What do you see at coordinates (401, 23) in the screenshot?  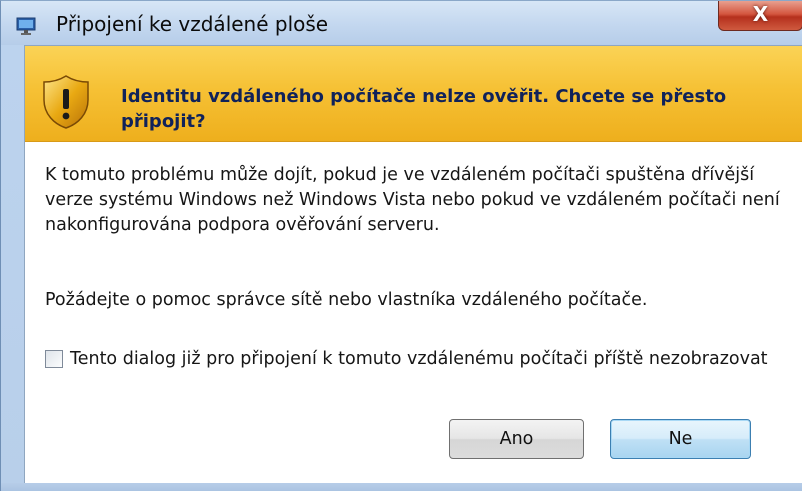 I see `title-bar: Připojení ke vzdálené ploše X` at bounding box center [401, 23].